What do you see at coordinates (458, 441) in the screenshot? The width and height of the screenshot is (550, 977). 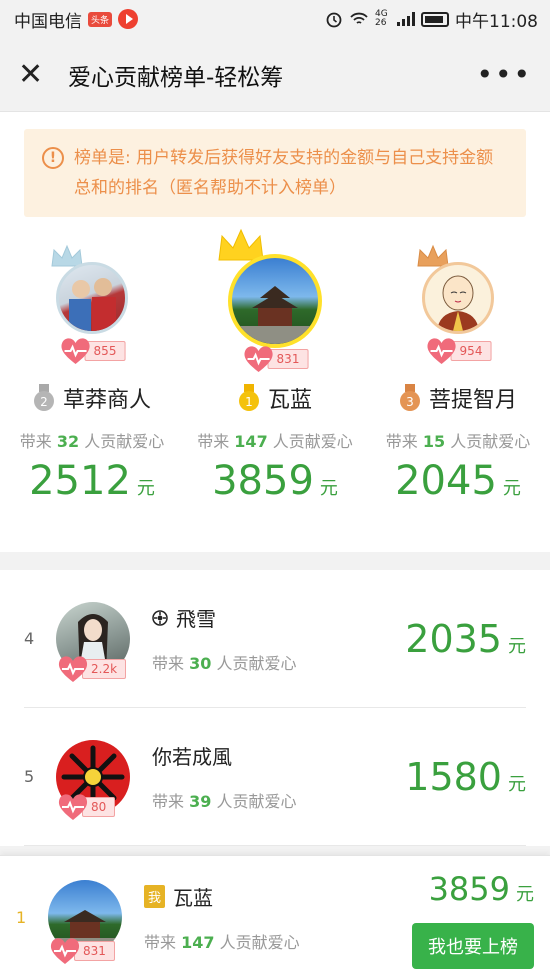 I see `support-count: 带来 15 人贡献爱心` at bounding box center [458, 441].